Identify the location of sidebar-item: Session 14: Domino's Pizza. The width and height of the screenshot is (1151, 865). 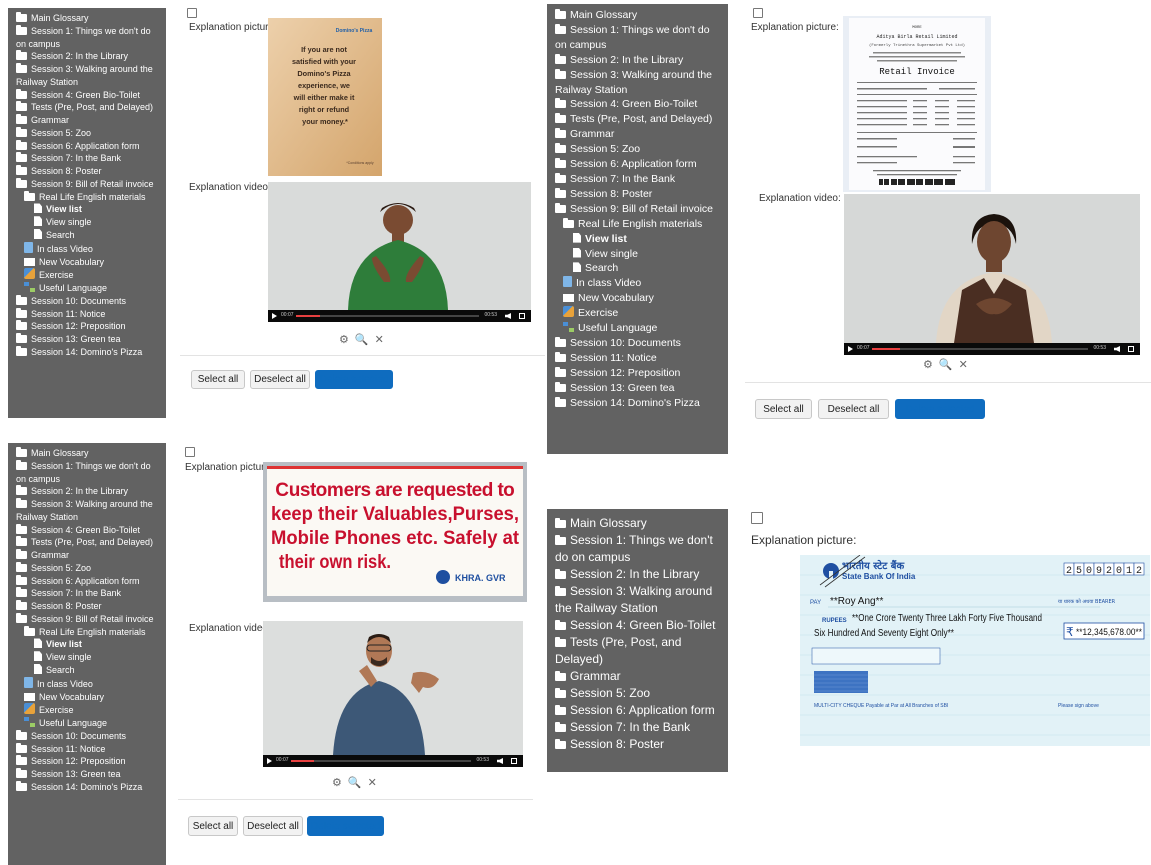
(88, 787).